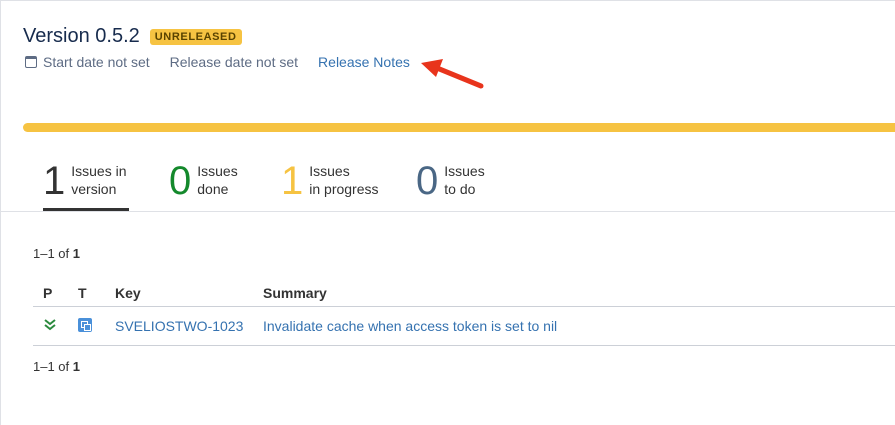  What do you see at coordinates (99, 180) in the screenshot?
I see `stat-label: Issues in version` at bounding box center [99, 180].